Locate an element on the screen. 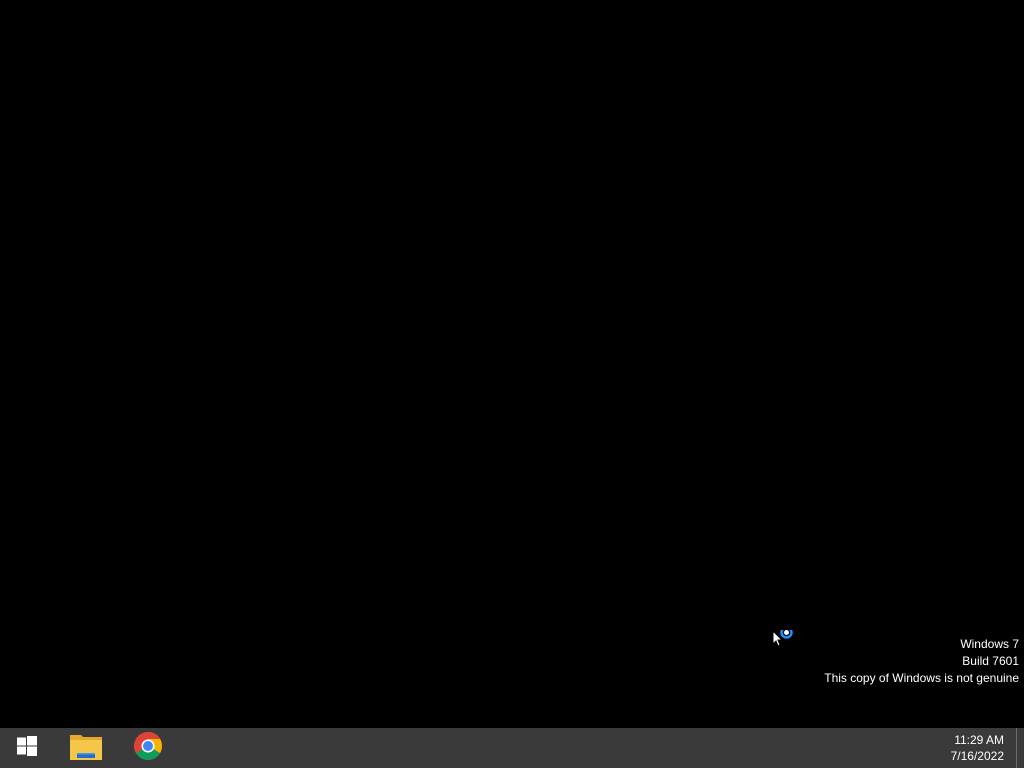 This screenshot has height=768, width=1024. clock-time: 11:29 AM is located at coordinates (979, 740).